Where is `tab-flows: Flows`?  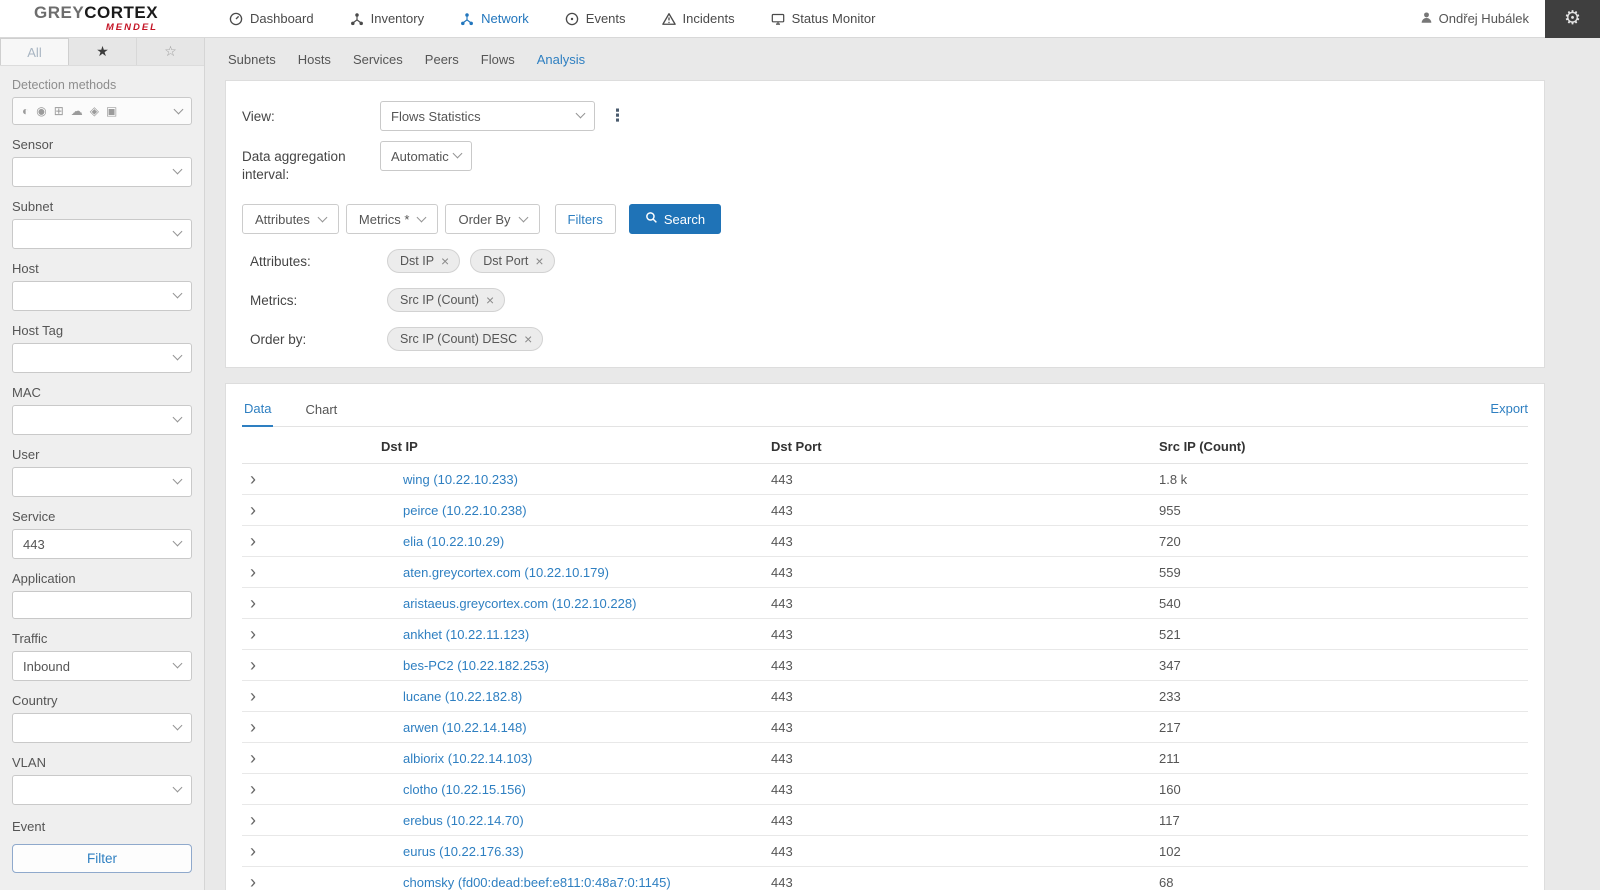
tab-flows: Flows is located at coordinates (498, 59).